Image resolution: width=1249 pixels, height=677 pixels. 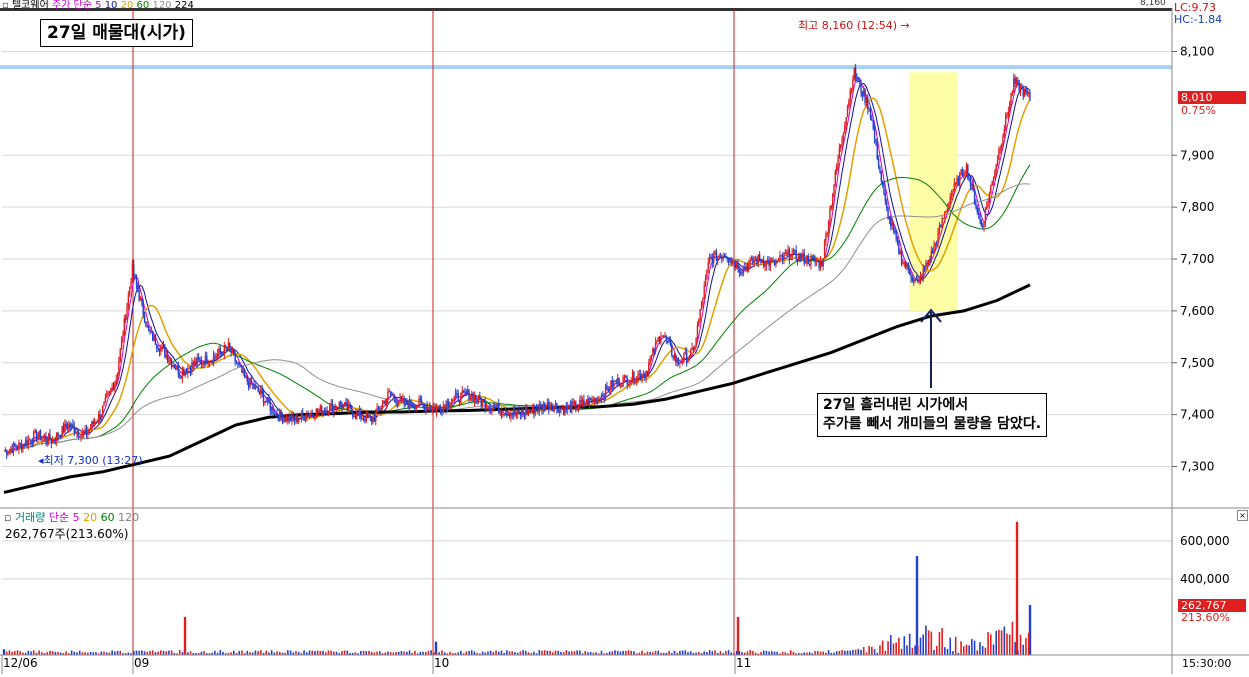 I want to click on annotation-line-1: 27일 흘러내린 시가에서, so click(x=896, y=405).